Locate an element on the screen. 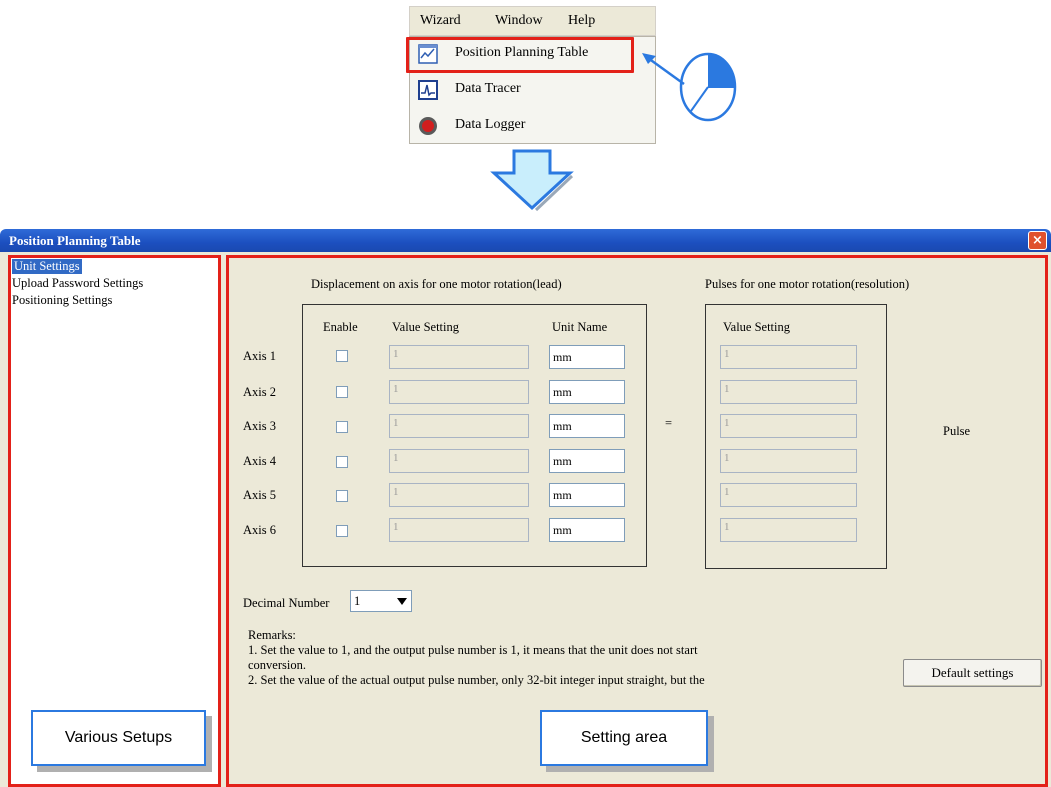 The height and width of the screenshot is (787, 1051). dropdown-arrow-icon is located at coordinates (402, 601).